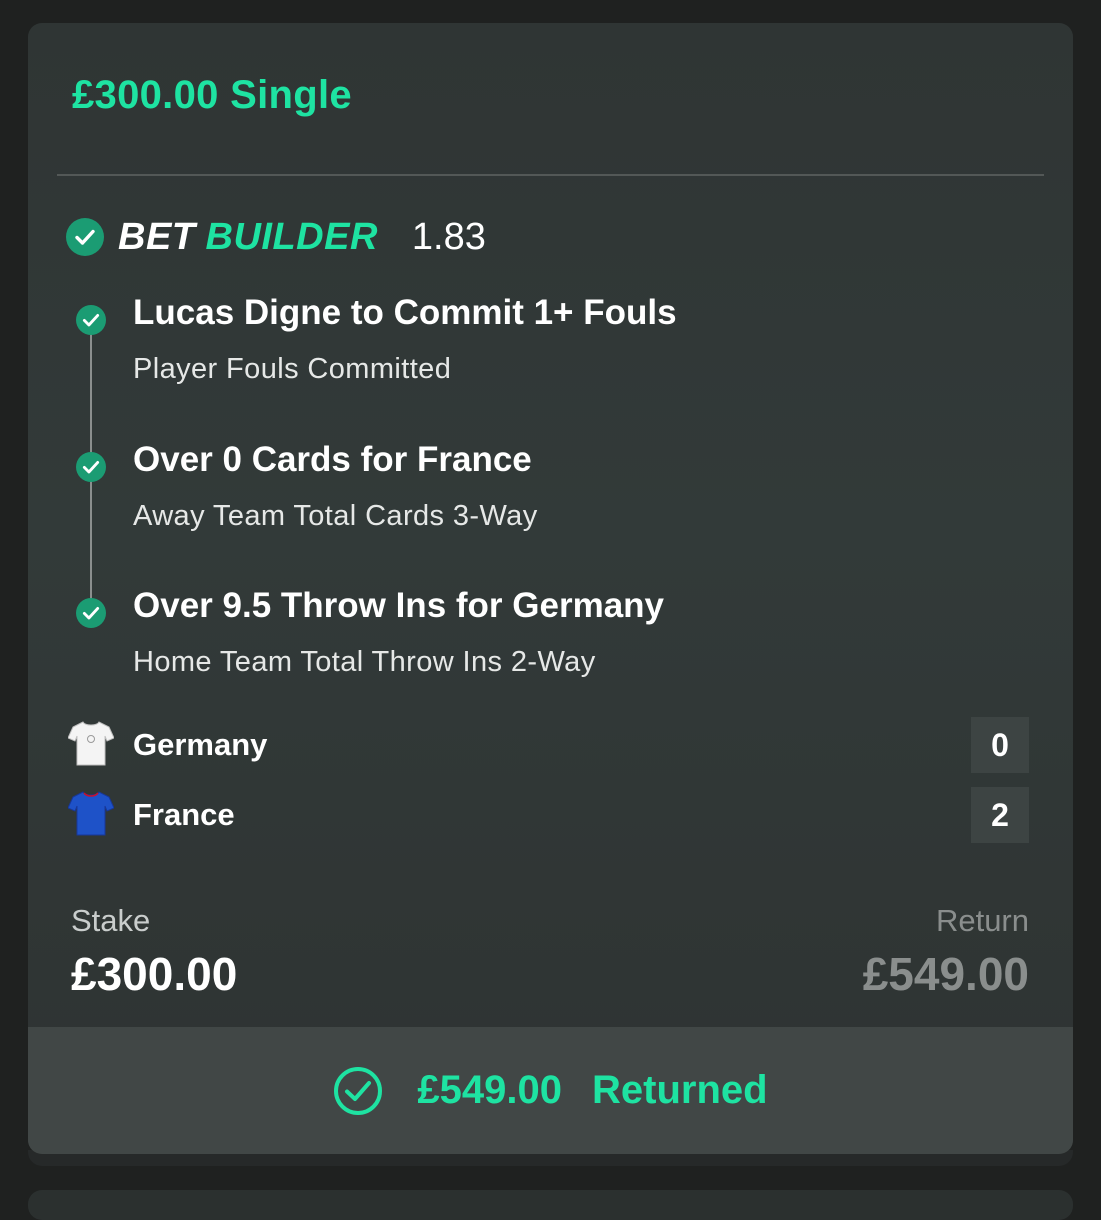  I want to click on stake-label: Stake, so click(111, 920).